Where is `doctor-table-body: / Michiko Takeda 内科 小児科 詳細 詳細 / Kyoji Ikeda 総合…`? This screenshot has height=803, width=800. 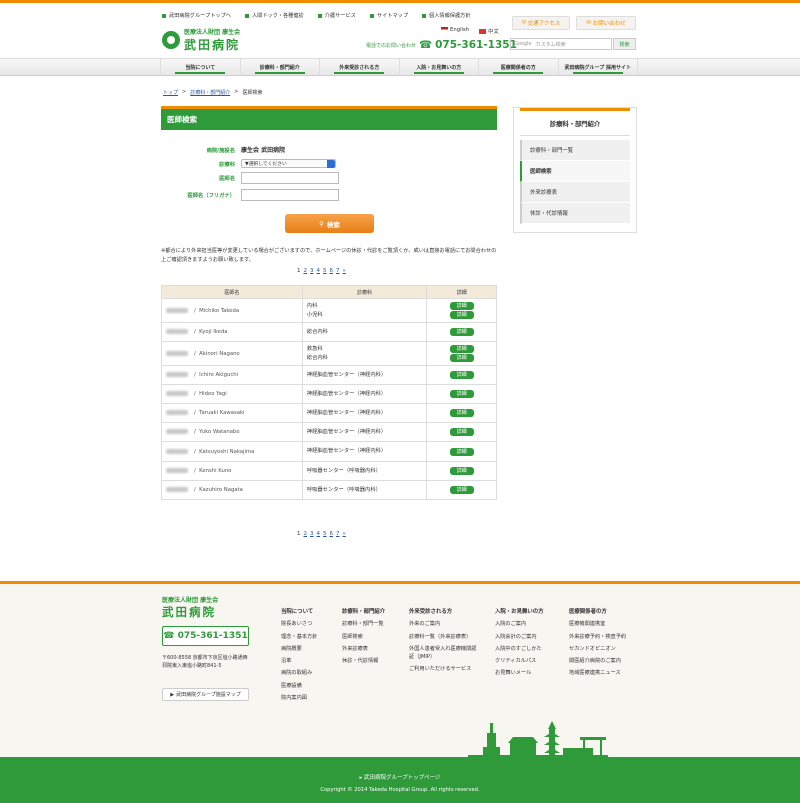 doctor-table-body: / Michiko Takeda 内科 小児科 詳細 詳細 / Kyoji Ikeda 総合… is located at coordinates (329, 399).